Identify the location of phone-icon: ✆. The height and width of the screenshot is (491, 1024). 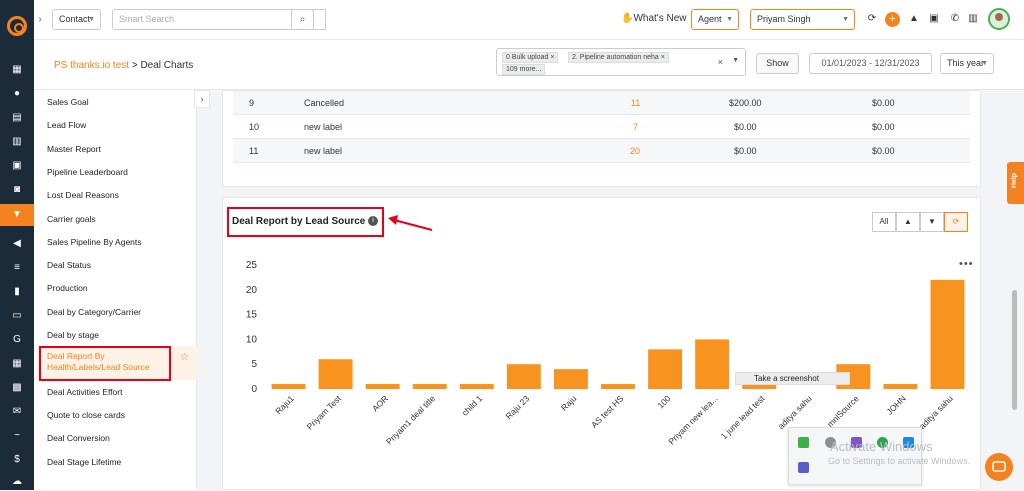
(955, 19).